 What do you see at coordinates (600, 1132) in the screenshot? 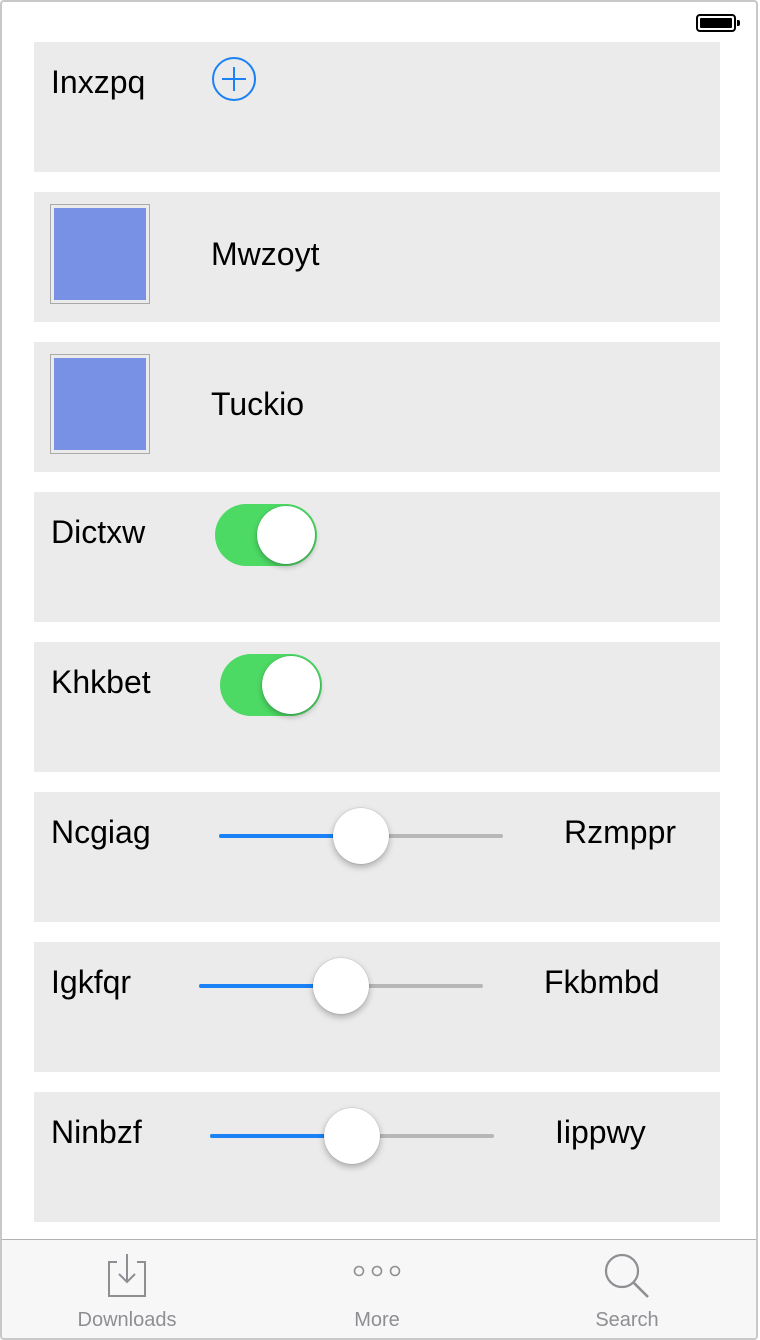
I see `slider-max-label: Iippwy` at bounding box center [600, 1132].